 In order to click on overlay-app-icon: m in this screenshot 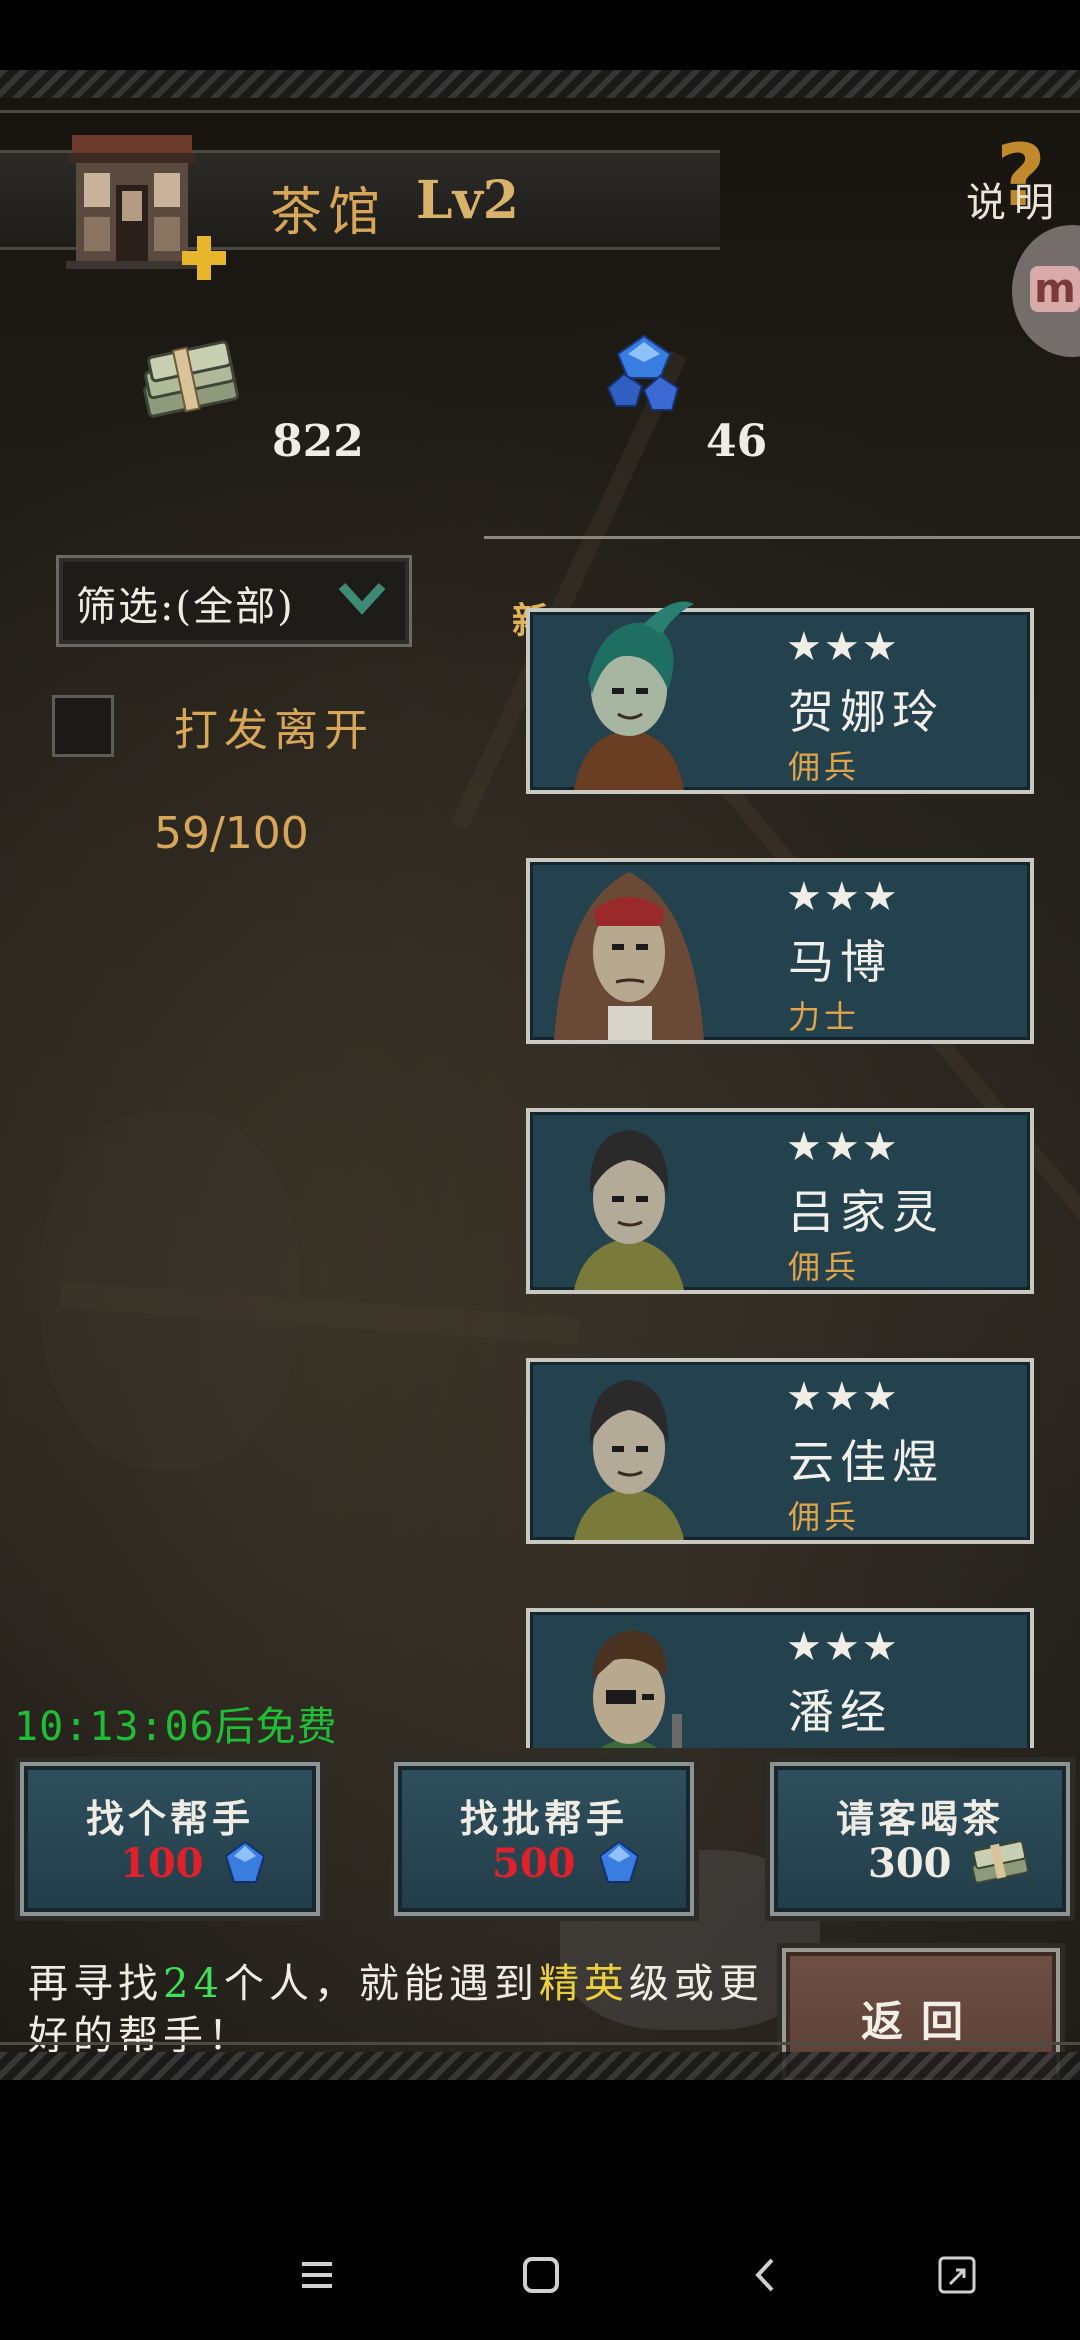, I will do `click(1055, 289)`.